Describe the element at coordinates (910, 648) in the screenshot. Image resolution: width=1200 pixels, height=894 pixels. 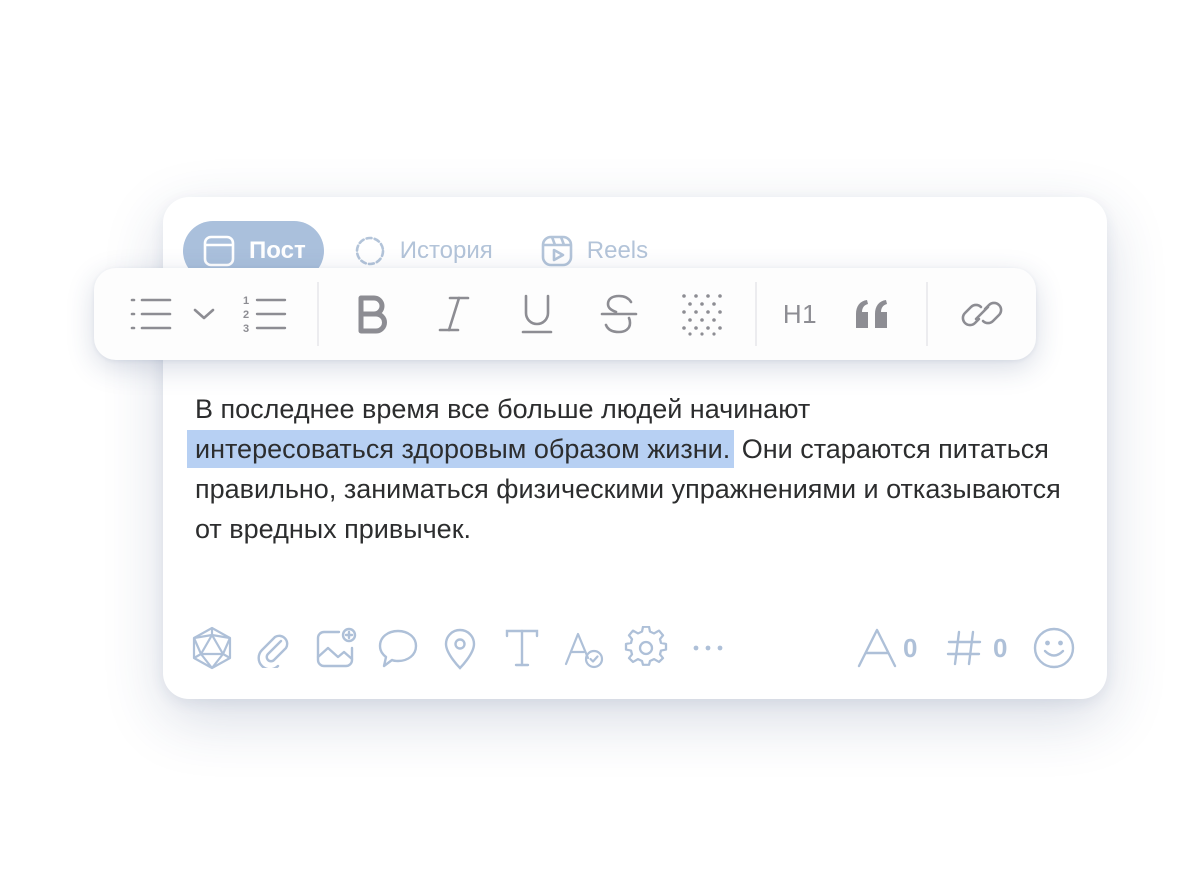
I see `char-counter: 0` at that location.